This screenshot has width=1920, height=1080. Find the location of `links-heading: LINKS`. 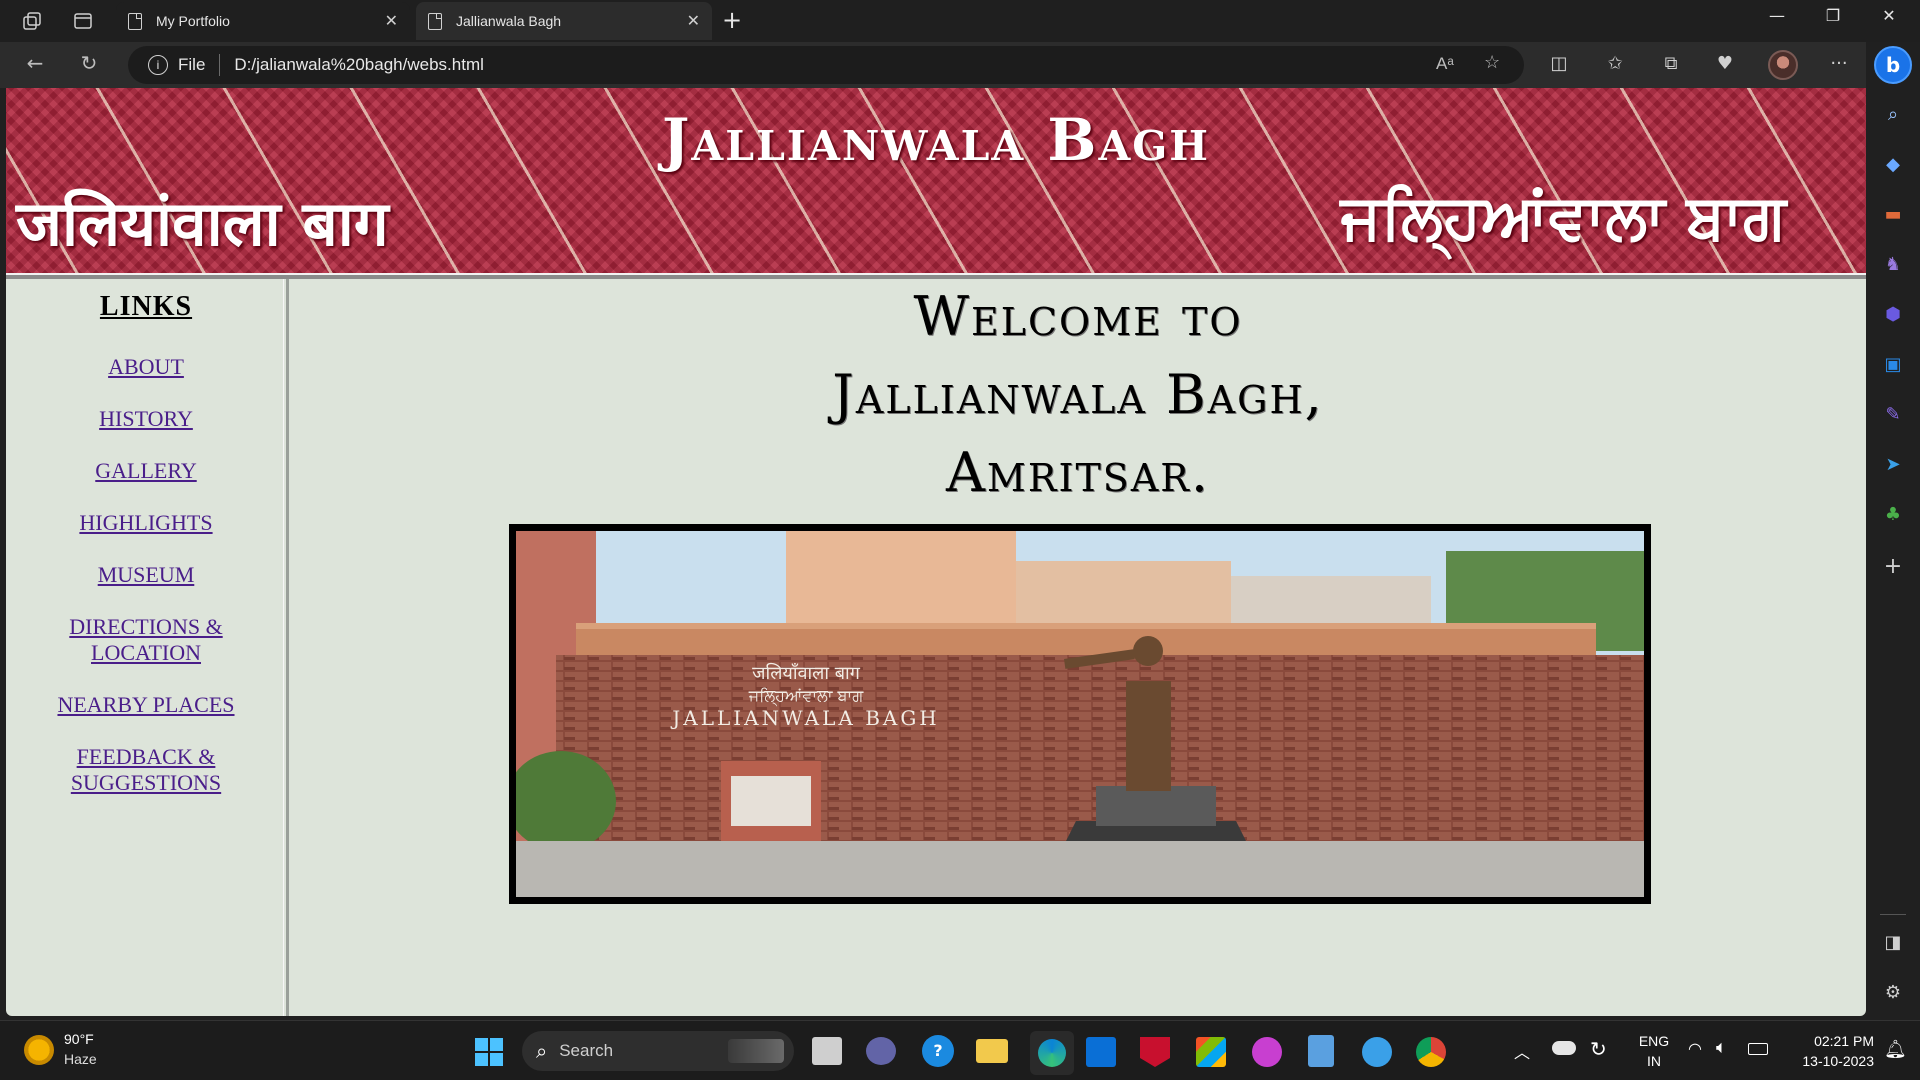

links-heading: LINKS is located at coordinates (146, 306).